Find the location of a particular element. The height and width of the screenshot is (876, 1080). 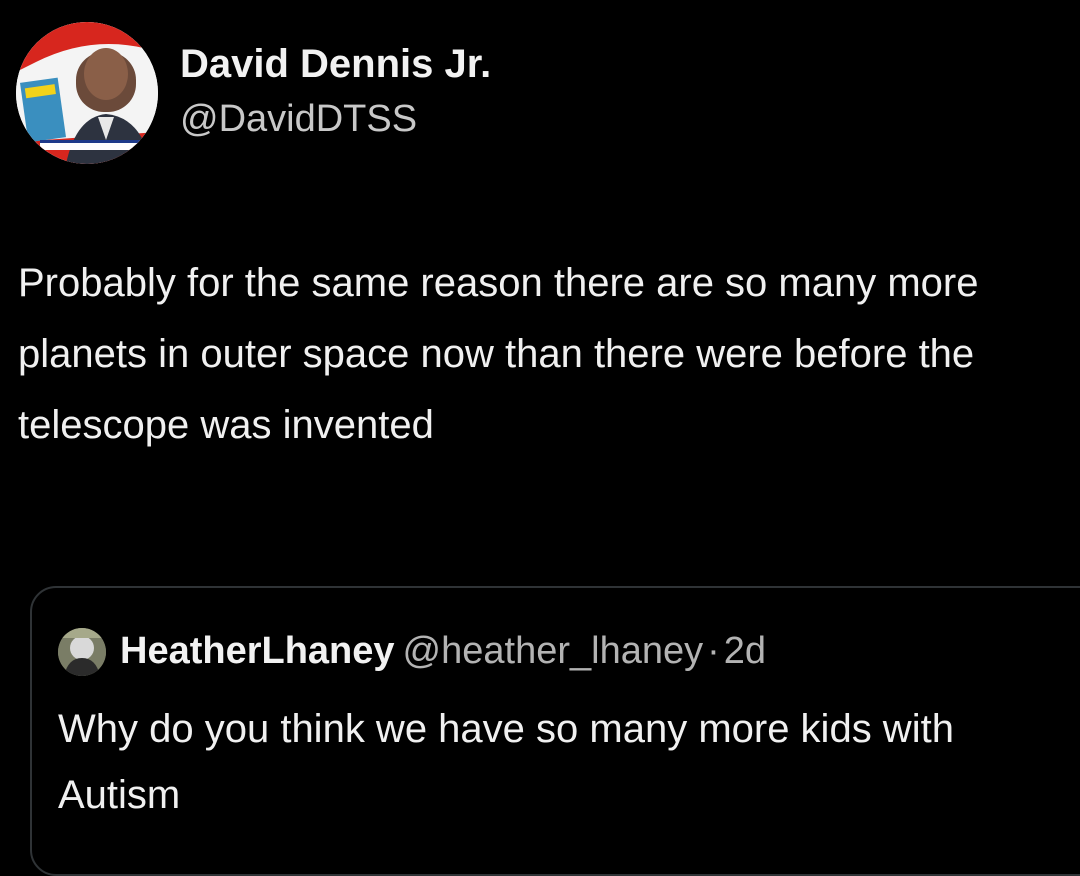

quoted-tweet-header: HeatherLhaney @heather_lhaney · 2d is located at coordinates (443, 651).